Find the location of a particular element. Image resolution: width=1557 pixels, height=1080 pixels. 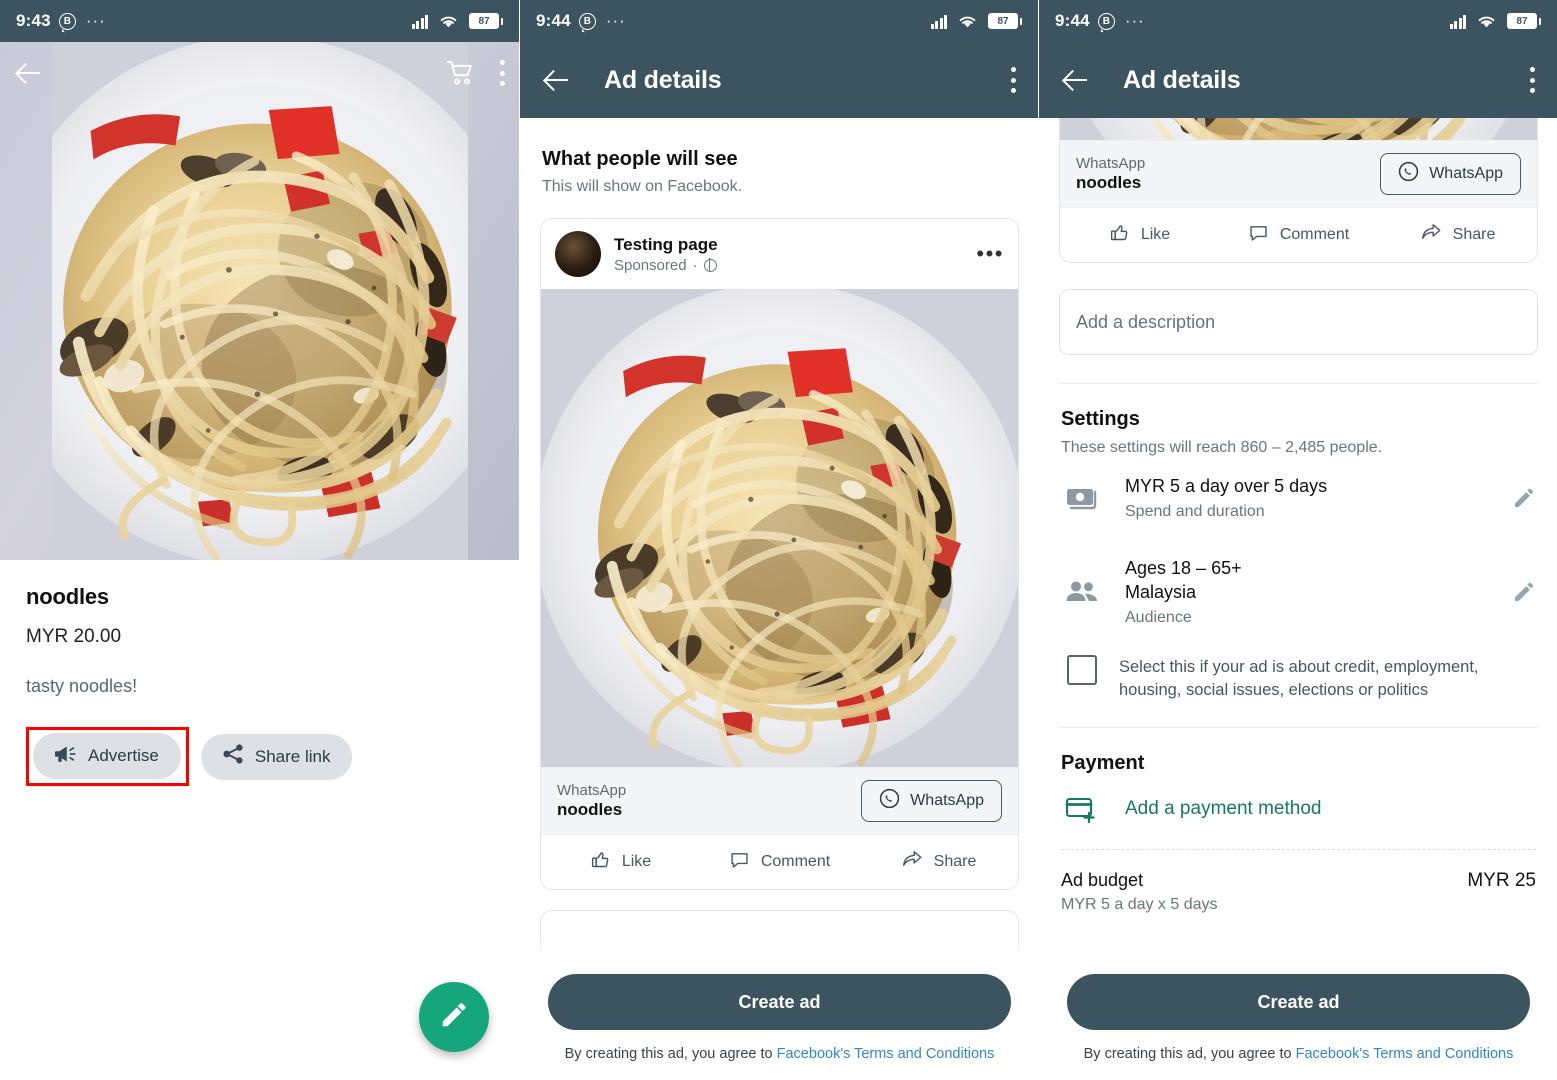

sponsored-label: Sponsored is located at coordinates (650, 265).